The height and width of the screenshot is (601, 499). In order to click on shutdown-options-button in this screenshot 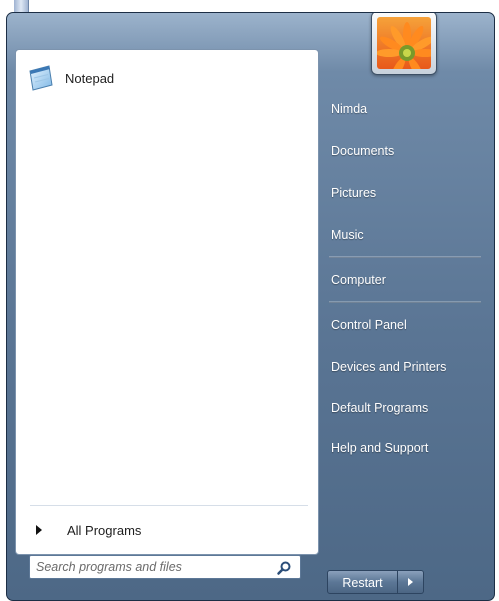, I will do `click(411, 582)`.